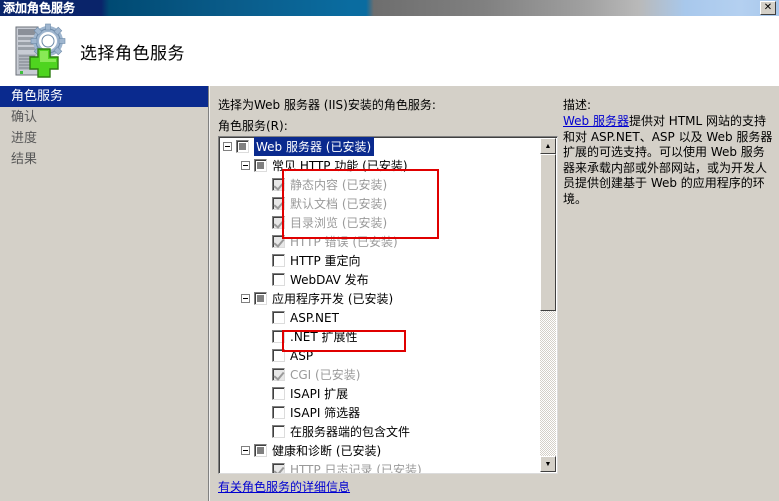 This screenshot has height=501, width=779. I want to click on tree-row-label: 常见 HTTP 功能 (已安装), so click(340, 166).